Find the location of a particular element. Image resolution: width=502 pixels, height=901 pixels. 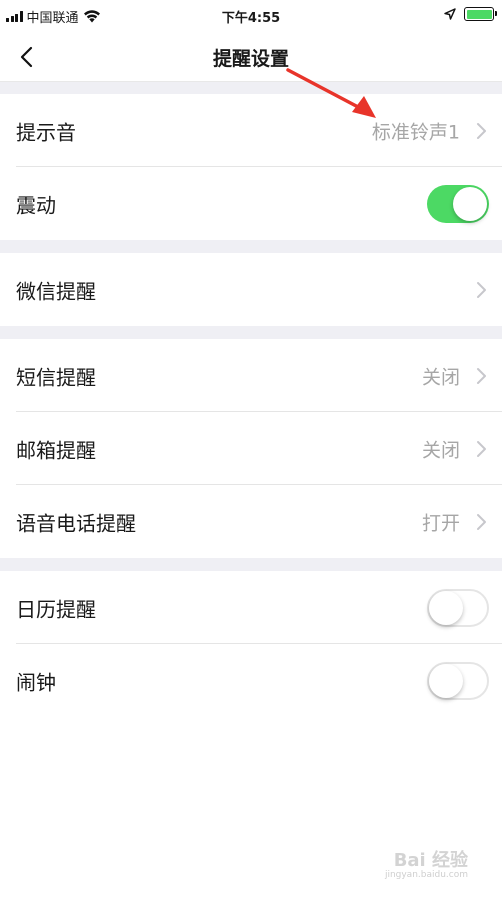

nav-bar: 提醒设置 is located at coordinates (251, 57).